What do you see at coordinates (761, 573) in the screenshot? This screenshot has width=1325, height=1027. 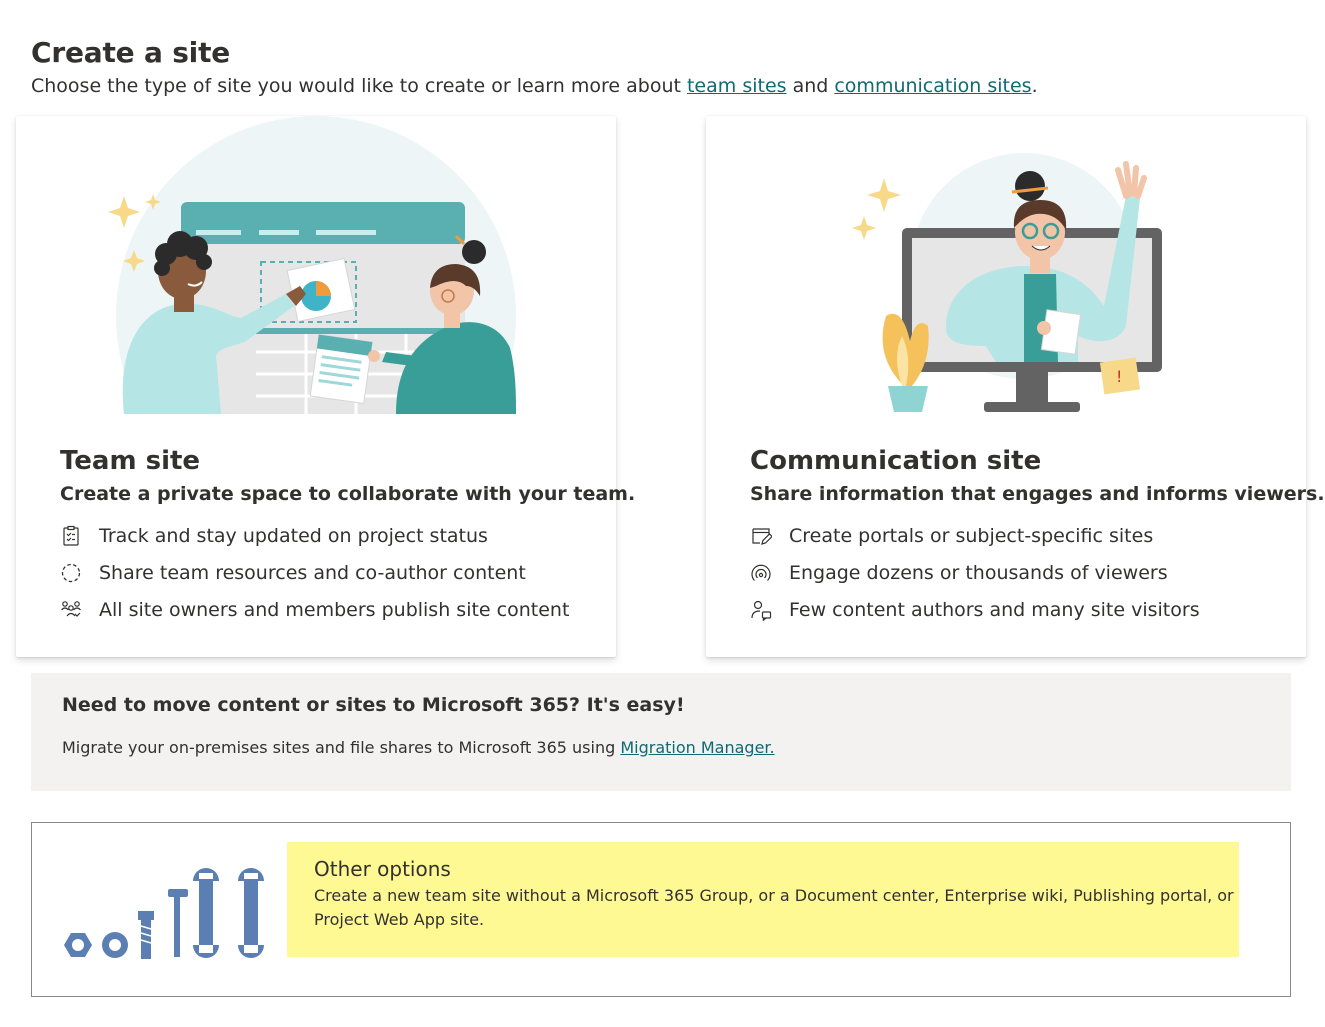 I see `broadcast-icon` at bounding box center [761, 573].